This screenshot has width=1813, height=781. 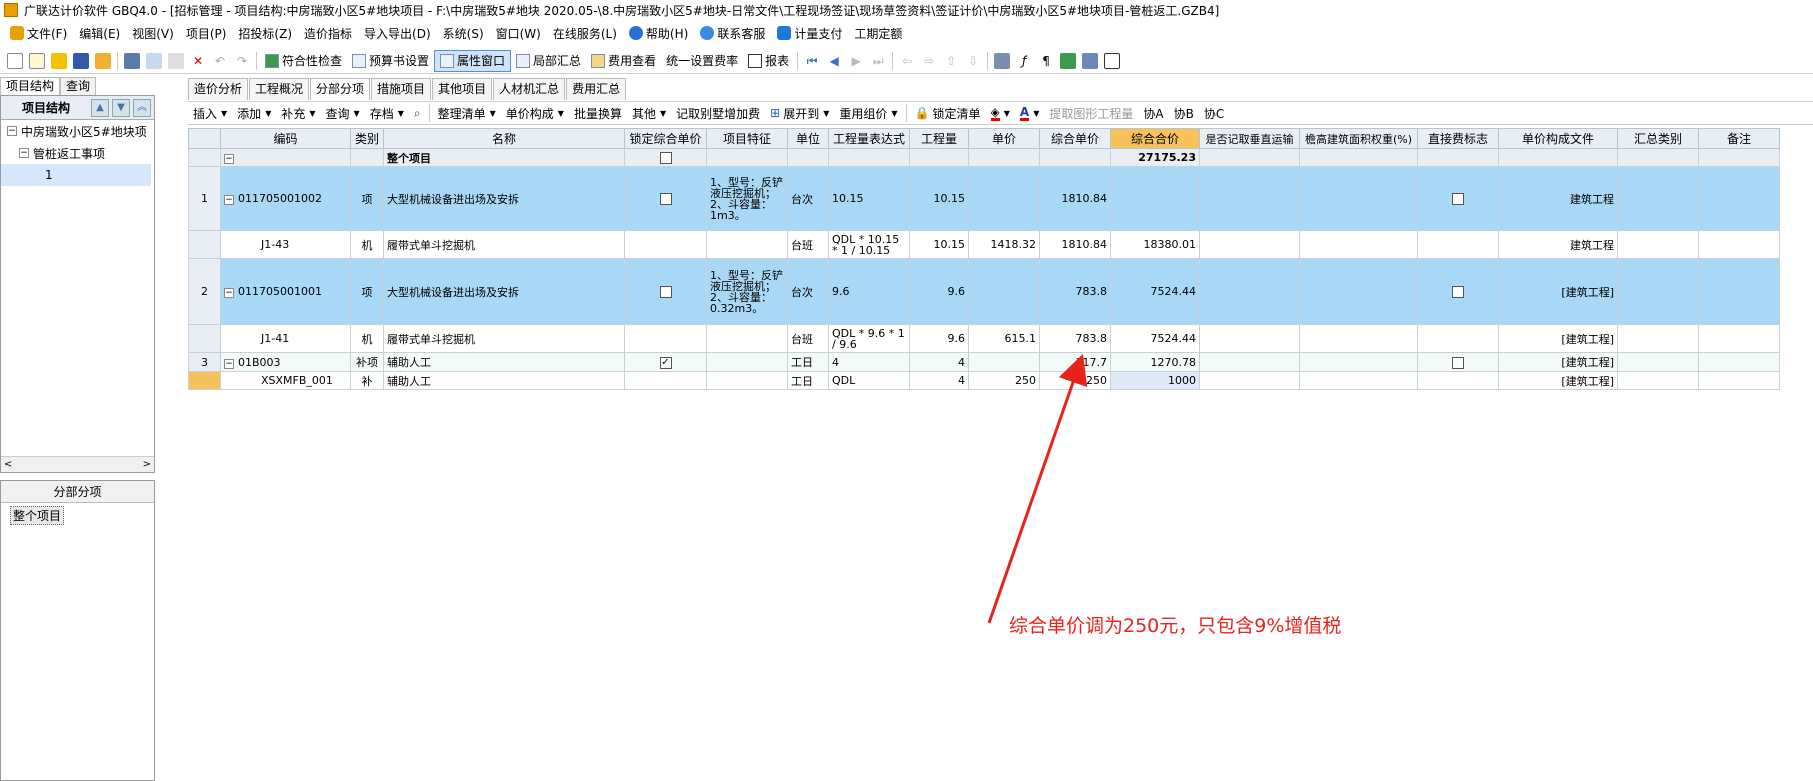 What do you see at coordinates (1037, 488) in the screenshot?
I see `annotation-arrow` at bounding box center [1037, 488].